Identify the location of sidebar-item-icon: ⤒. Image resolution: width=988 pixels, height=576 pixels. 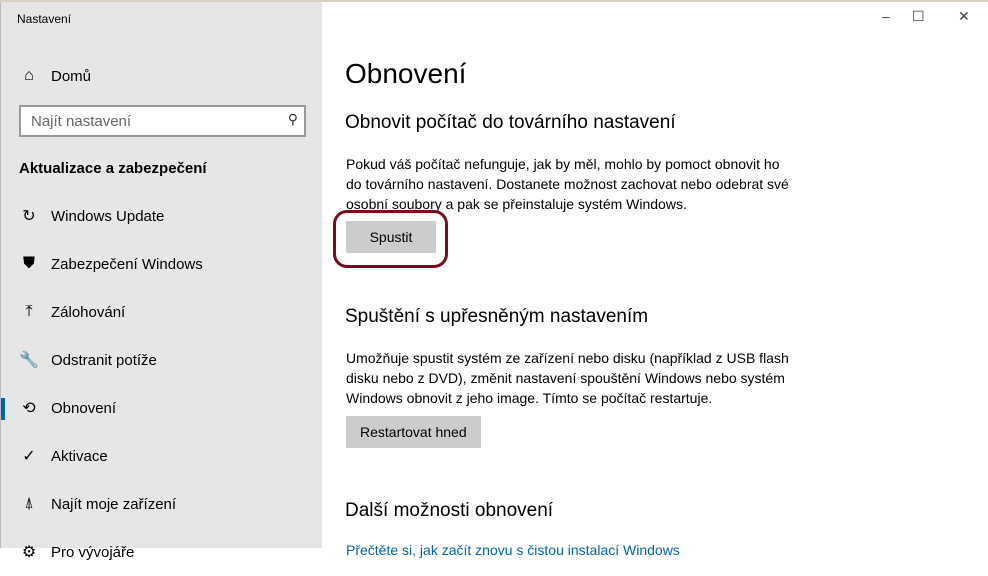
(29, 311).